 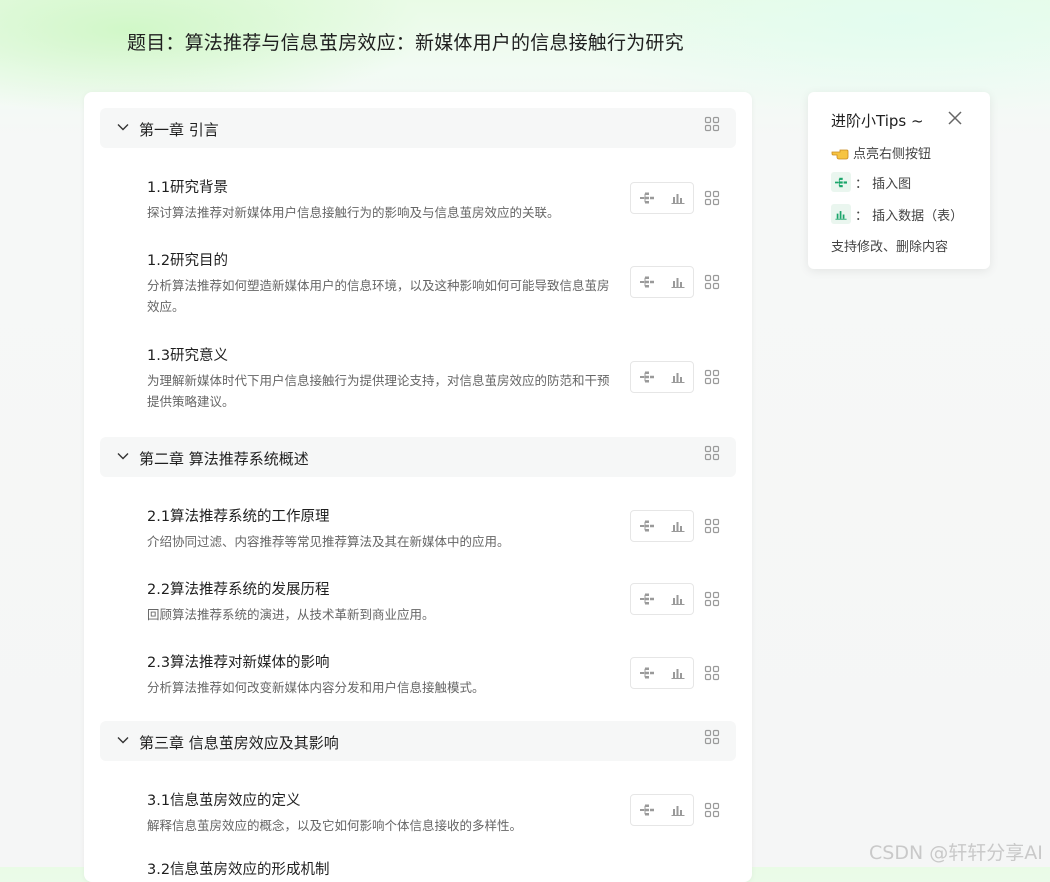 I want to click on tips-insert-data: ： 插入数据（表）, so click(x=909, y=216).